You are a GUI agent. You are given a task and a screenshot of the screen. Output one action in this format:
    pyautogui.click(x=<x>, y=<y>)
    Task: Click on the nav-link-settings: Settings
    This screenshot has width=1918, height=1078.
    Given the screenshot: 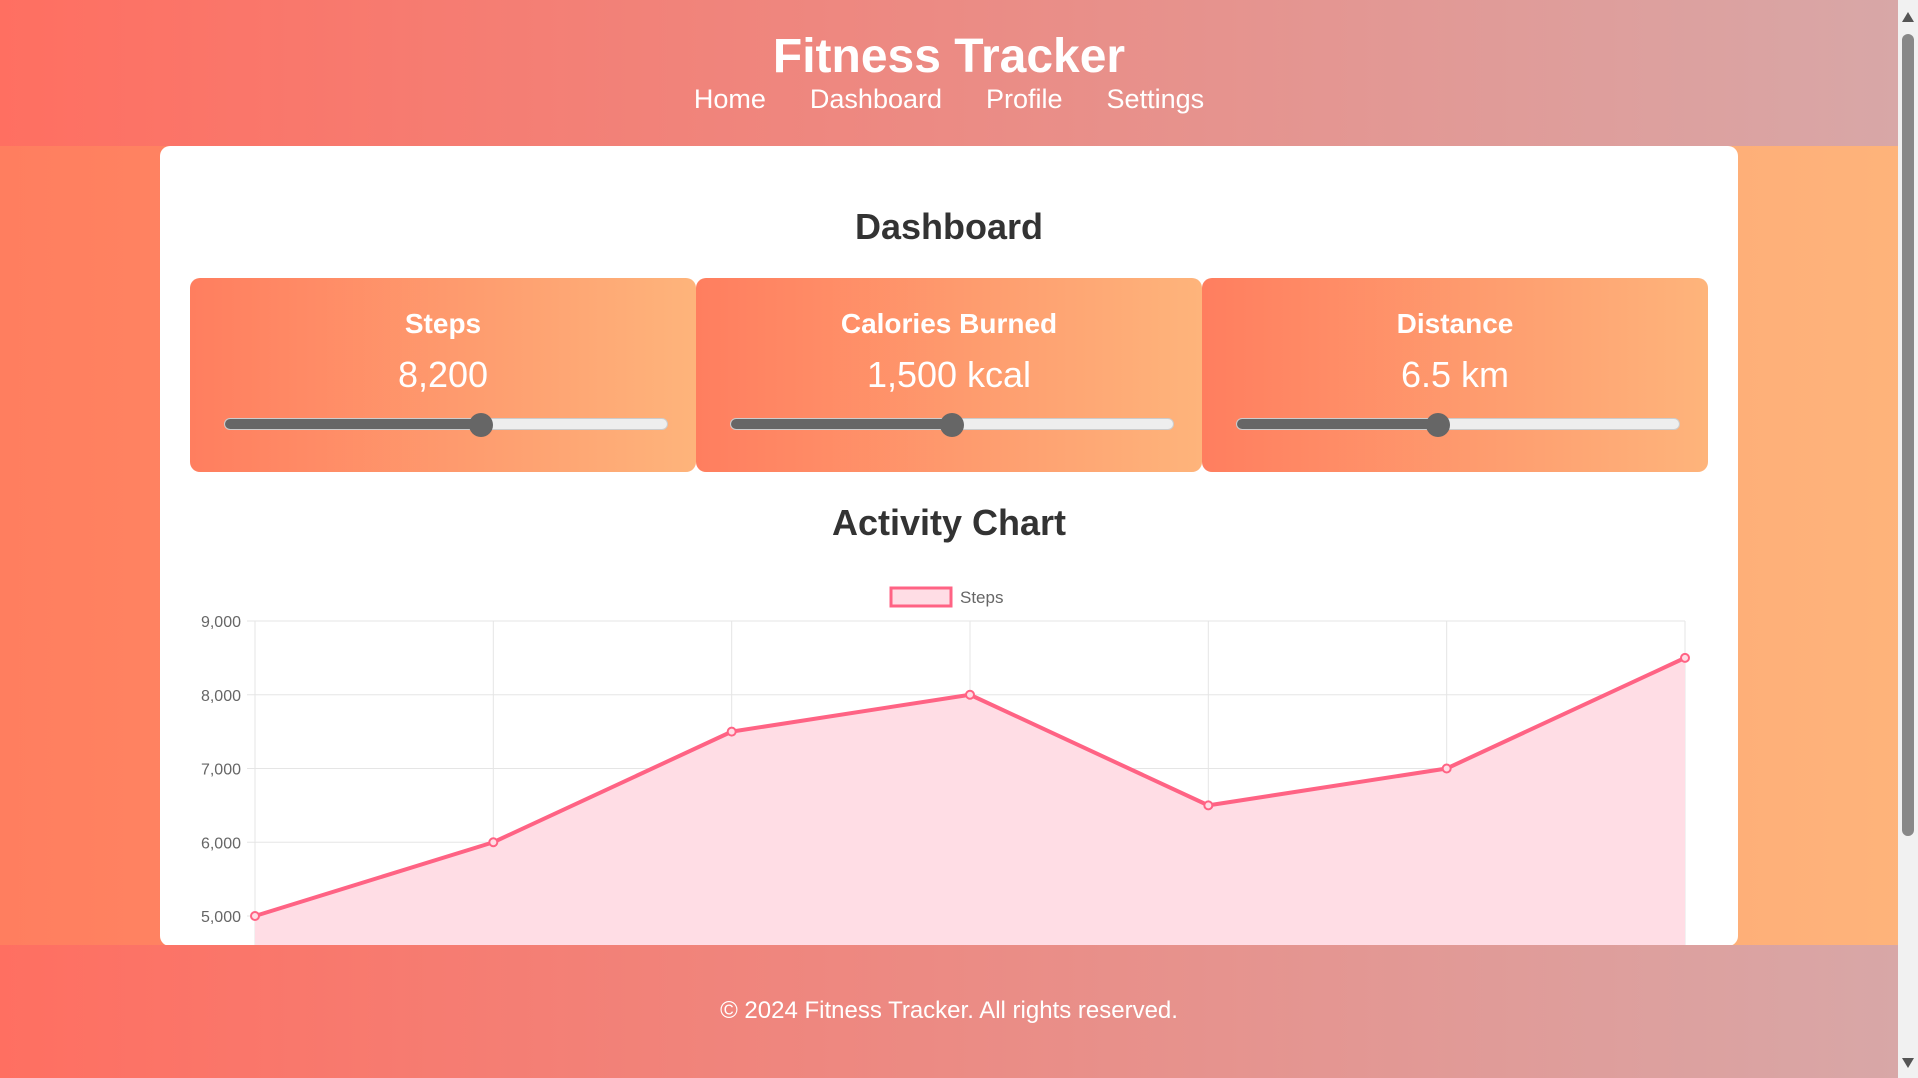 What is the action you would take?
    pyautogui.click(x=1156, y=99)
    